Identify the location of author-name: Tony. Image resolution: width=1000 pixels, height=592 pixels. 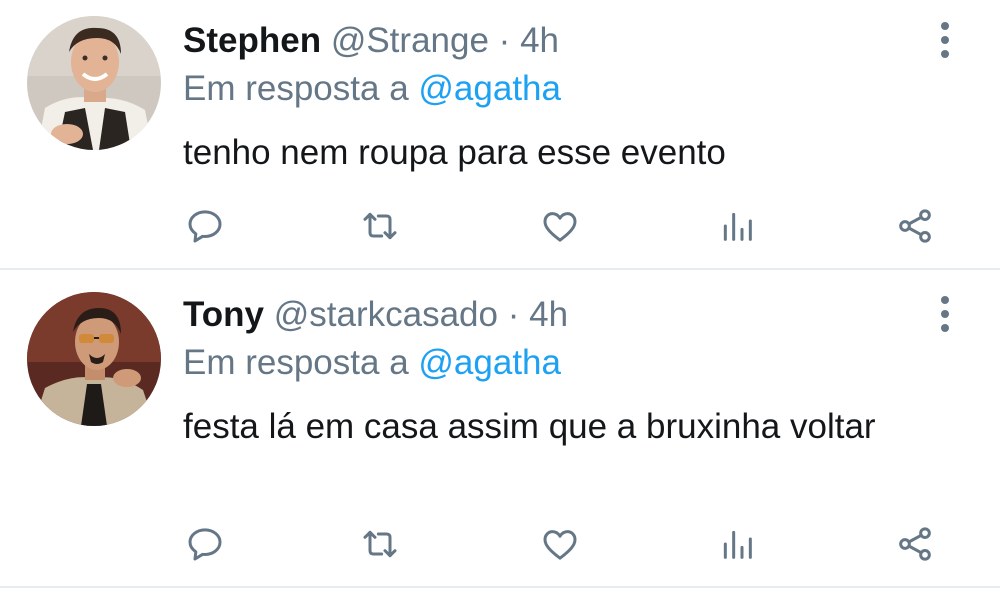
(223, 314).